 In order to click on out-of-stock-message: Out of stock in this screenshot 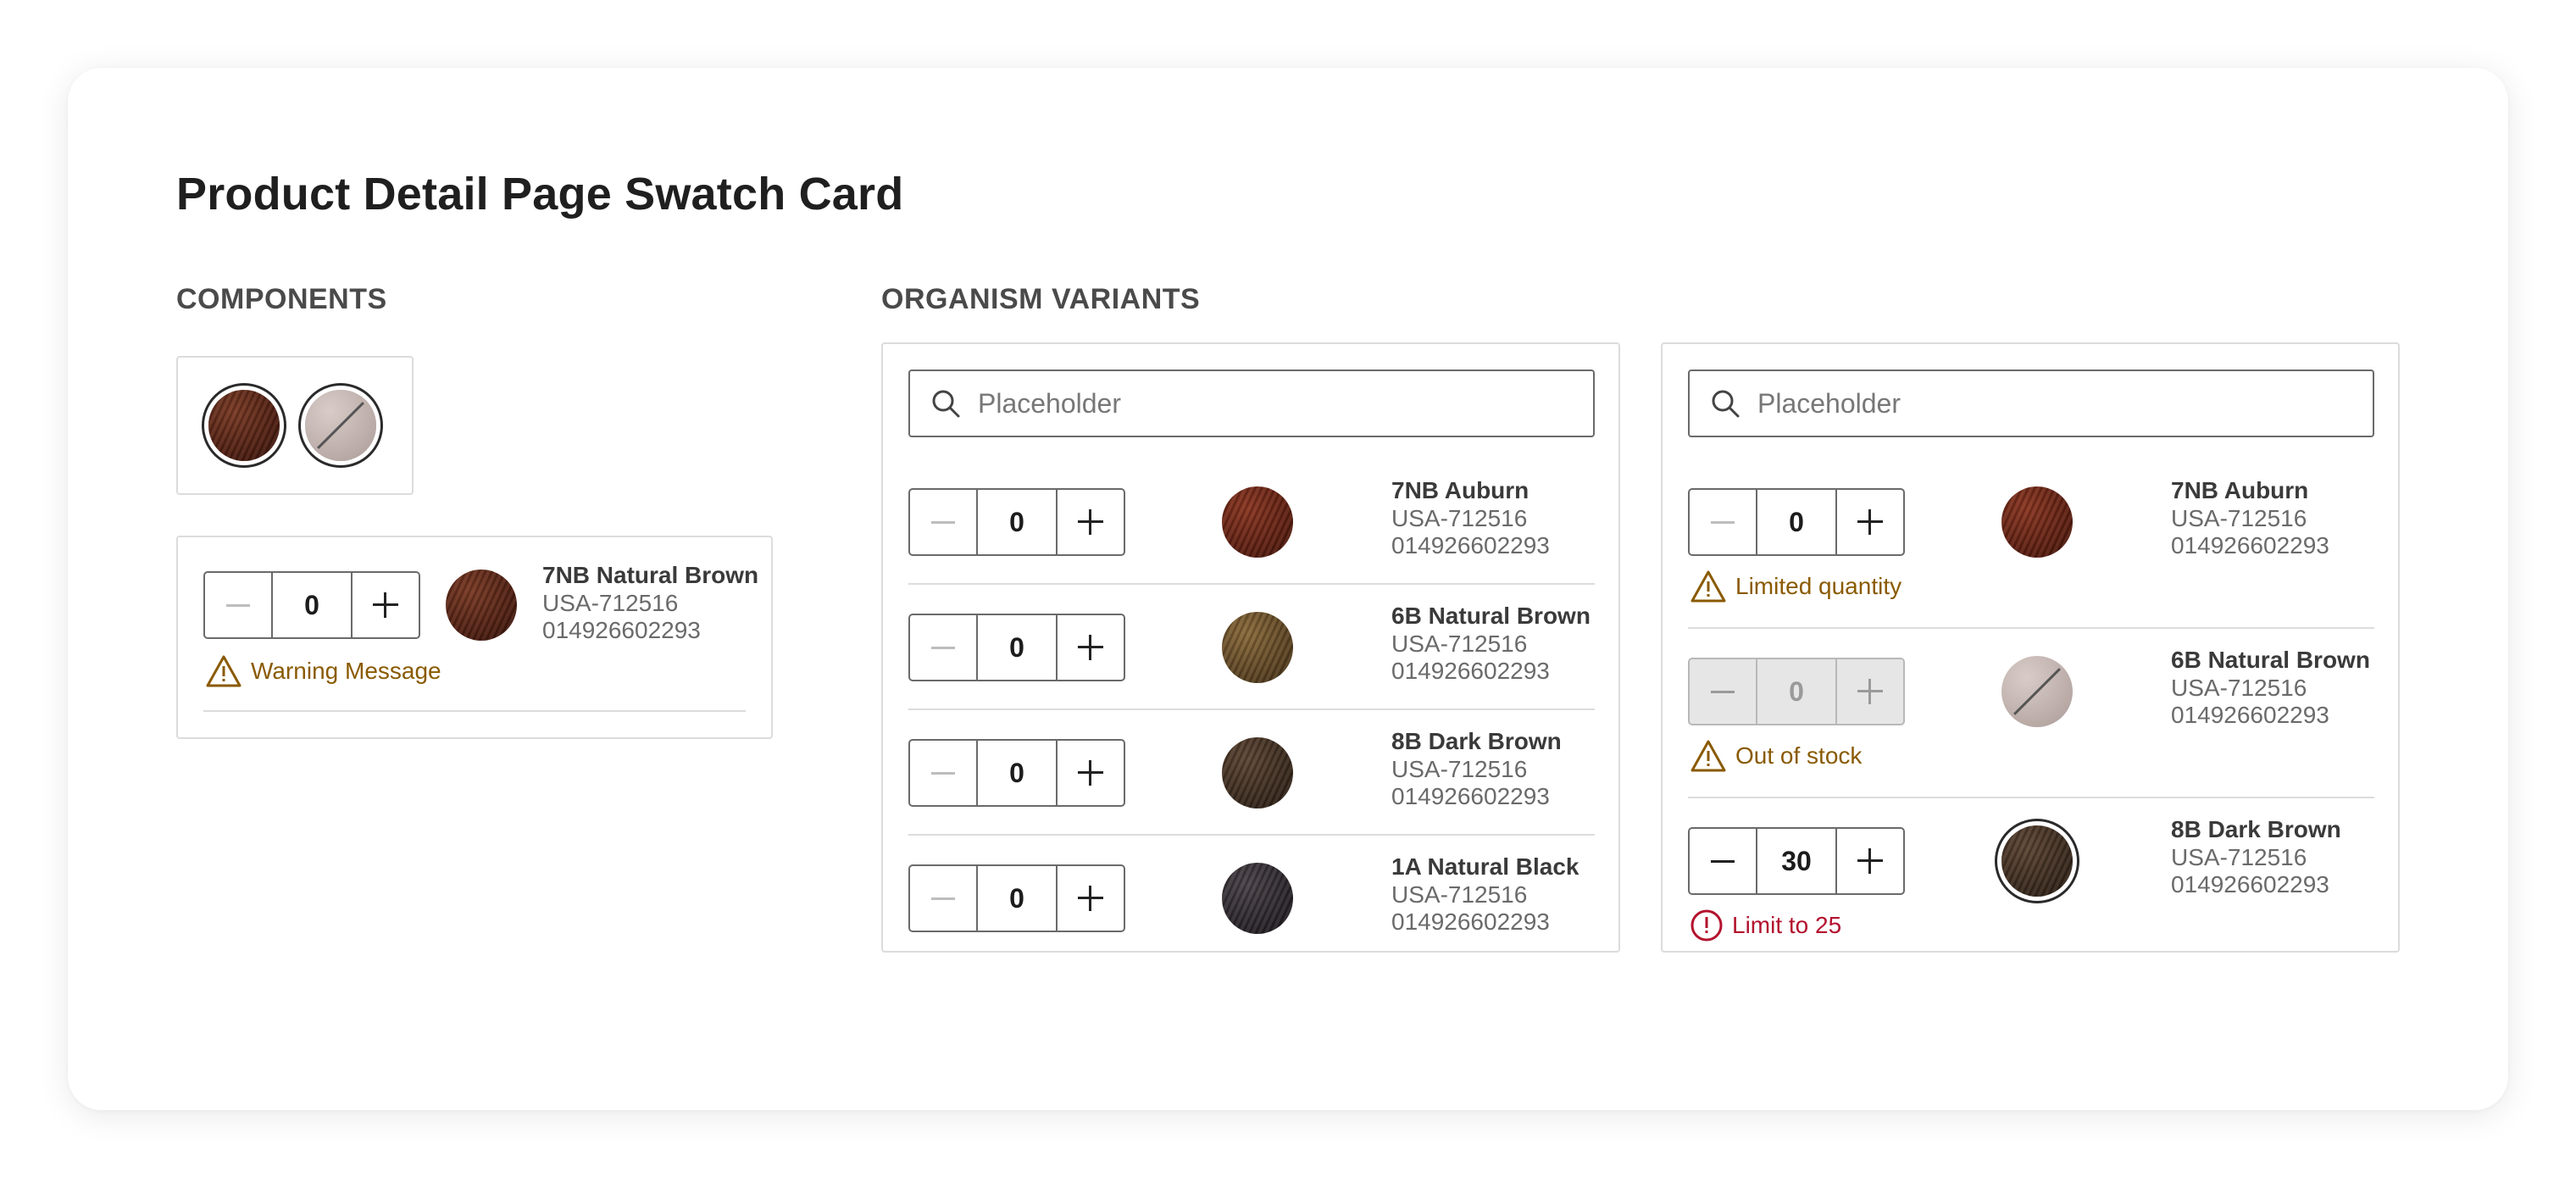, I will do `click(1776, 756)`.